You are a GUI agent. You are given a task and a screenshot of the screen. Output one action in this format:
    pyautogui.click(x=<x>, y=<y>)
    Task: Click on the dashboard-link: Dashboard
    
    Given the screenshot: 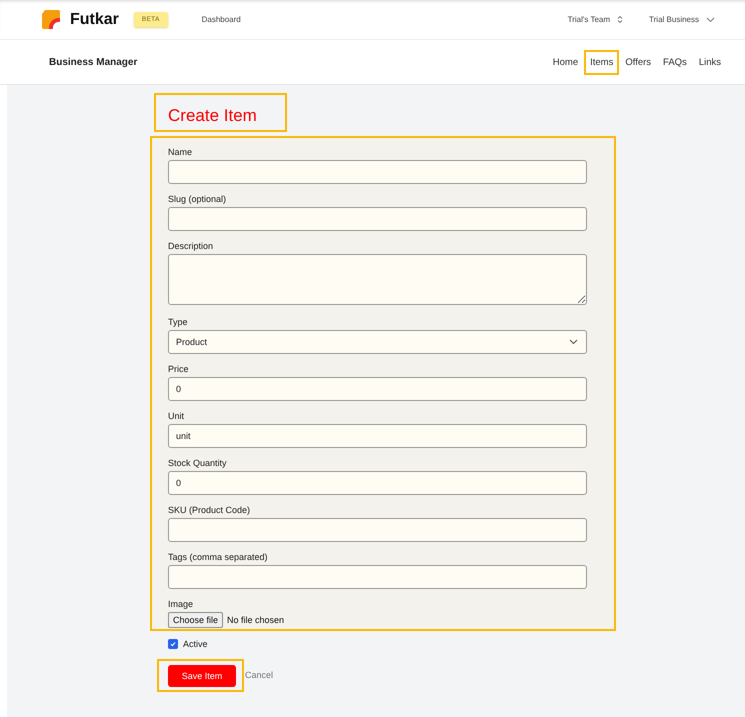 What is the action you would take?
    pyautogui.click(x=221, y=19)
    